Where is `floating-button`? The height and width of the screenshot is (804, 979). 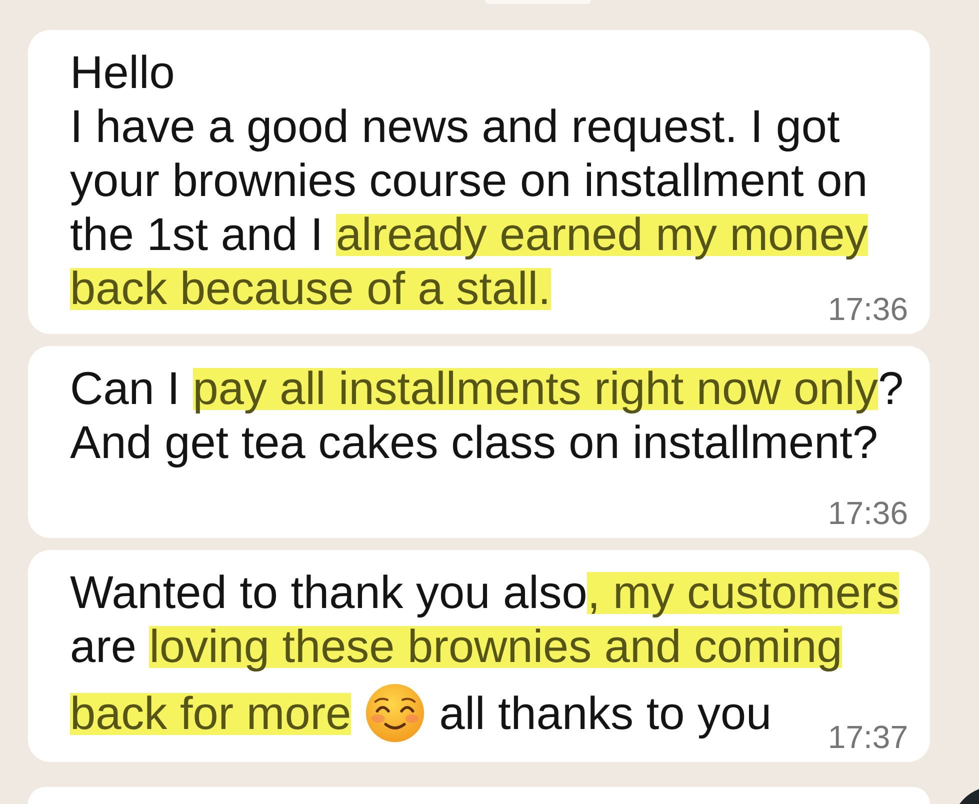
floating-button is located at coordinates (969, 795).